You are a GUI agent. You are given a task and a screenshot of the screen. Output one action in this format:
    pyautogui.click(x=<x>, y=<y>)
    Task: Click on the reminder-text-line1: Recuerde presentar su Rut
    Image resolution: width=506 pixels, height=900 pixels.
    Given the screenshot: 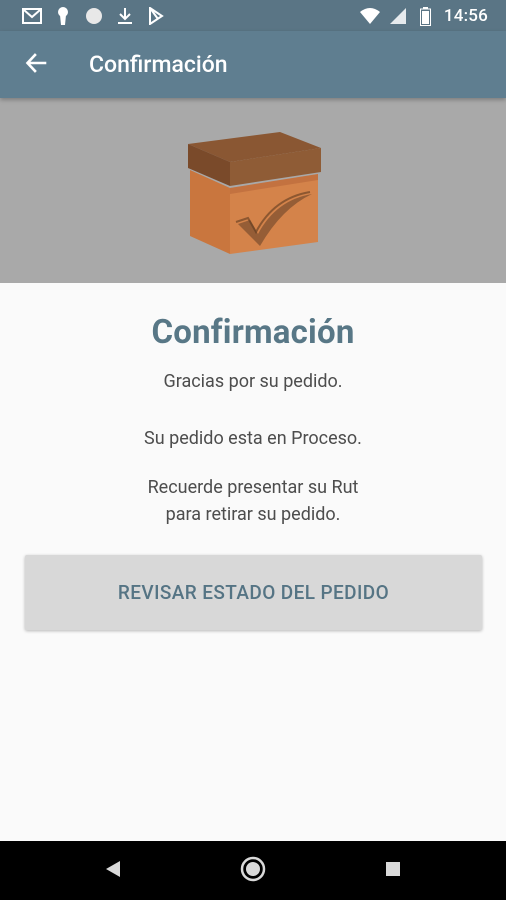 What is the action you would take?
    pyautogui.click(x=253, y=487)
    